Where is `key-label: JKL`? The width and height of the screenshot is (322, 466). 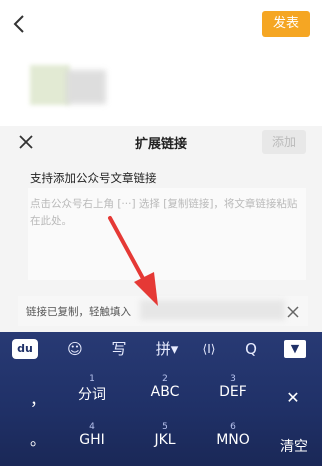 key-label: JKL is located at coordinates (165, 440).